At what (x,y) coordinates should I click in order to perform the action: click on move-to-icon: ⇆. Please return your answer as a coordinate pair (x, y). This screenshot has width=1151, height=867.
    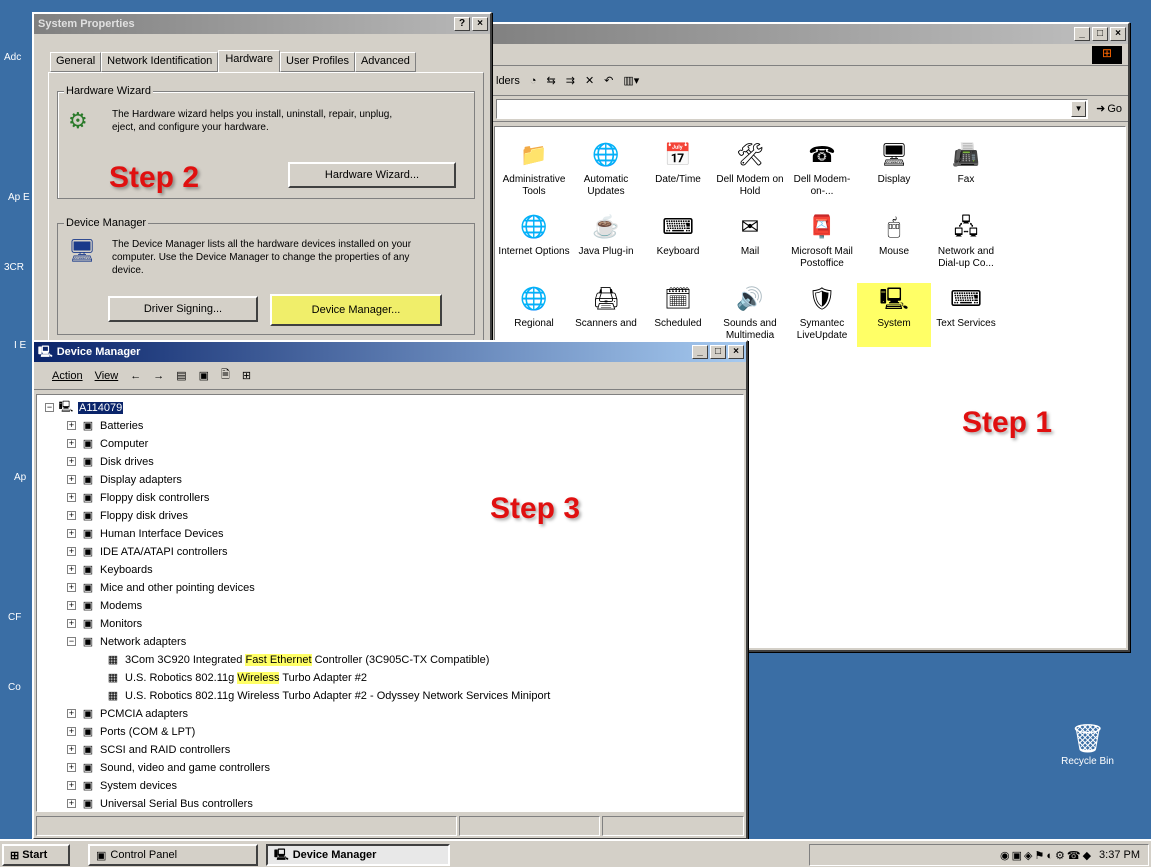
    Looking at the image, I should click on (551, 80).